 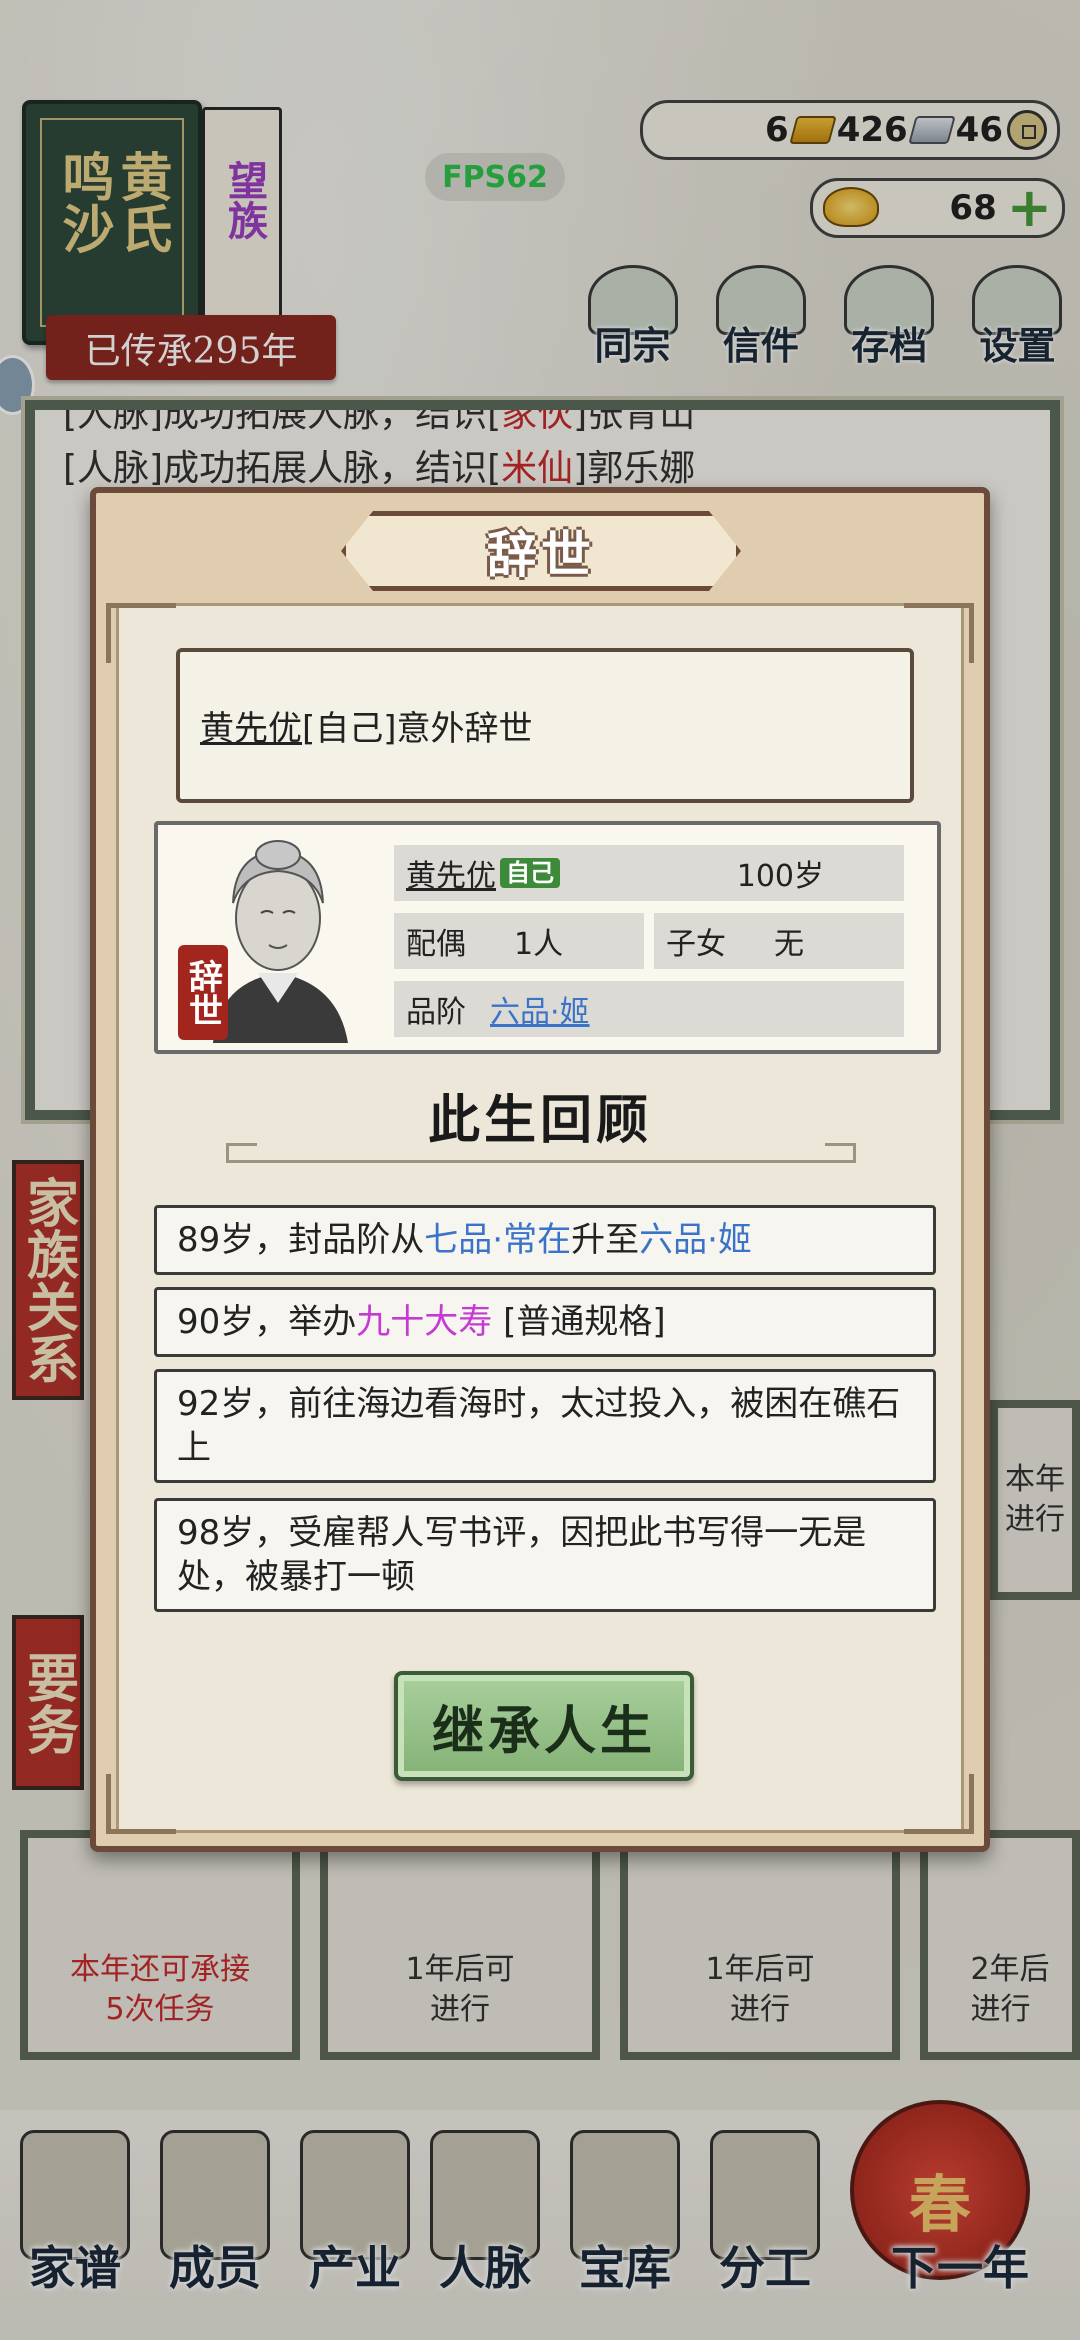 I want to click on children-count: 无, so click(x=789, y=944).